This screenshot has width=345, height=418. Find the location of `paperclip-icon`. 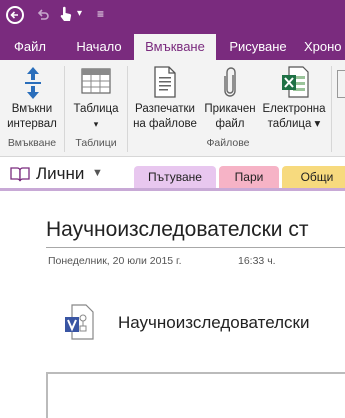

paperclip-icon is located at coordinates (230, 82).